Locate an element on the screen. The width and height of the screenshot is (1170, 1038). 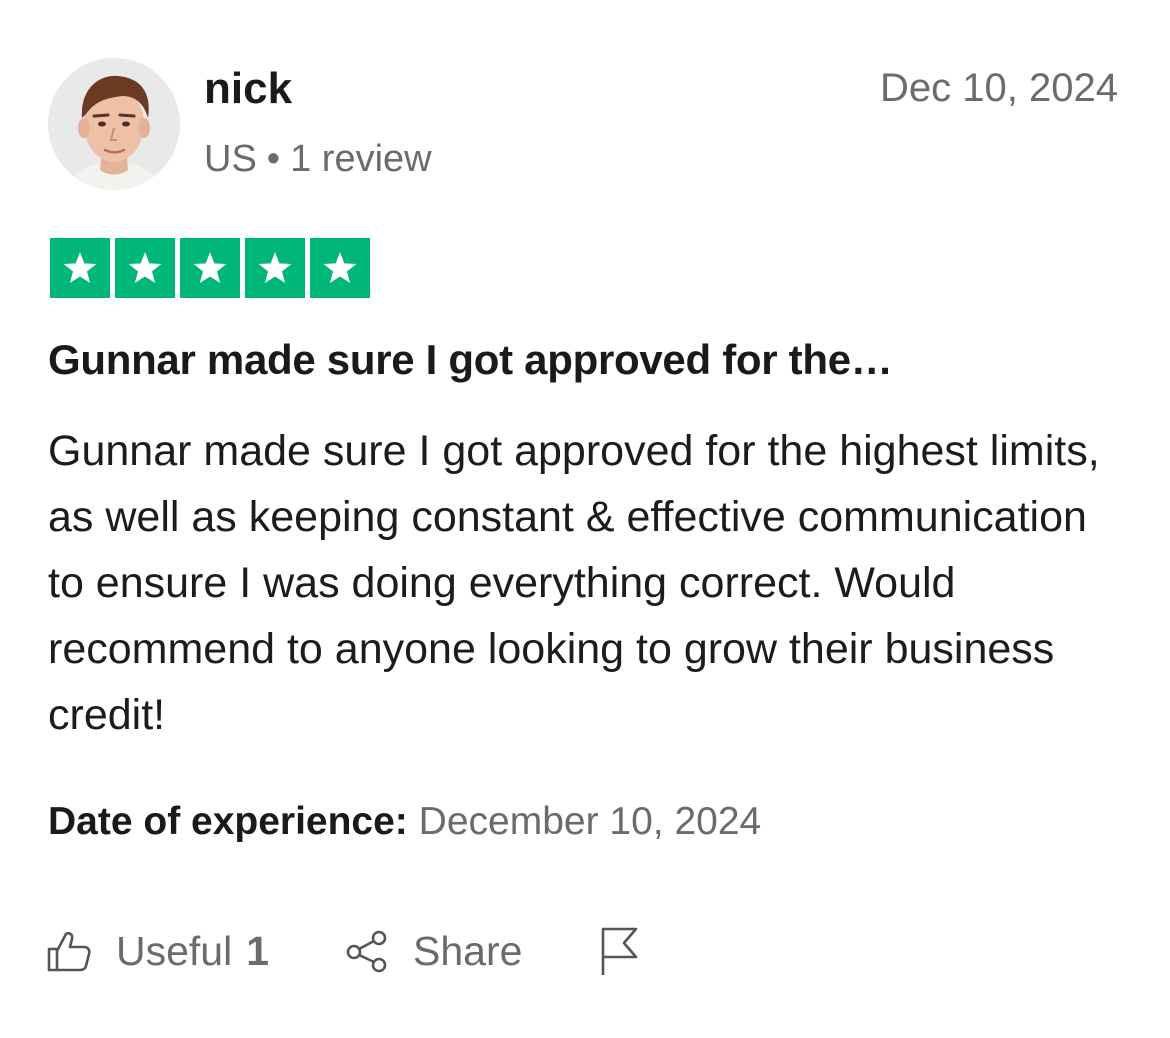
thumbs-up-icon is located at coordinates (69, 951).